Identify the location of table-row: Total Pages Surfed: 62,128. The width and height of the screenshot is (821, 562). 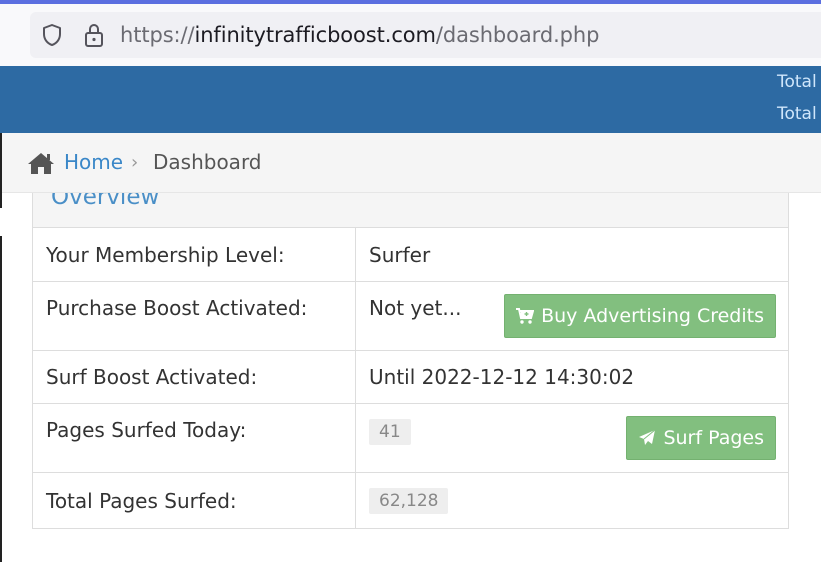
(410, 500).